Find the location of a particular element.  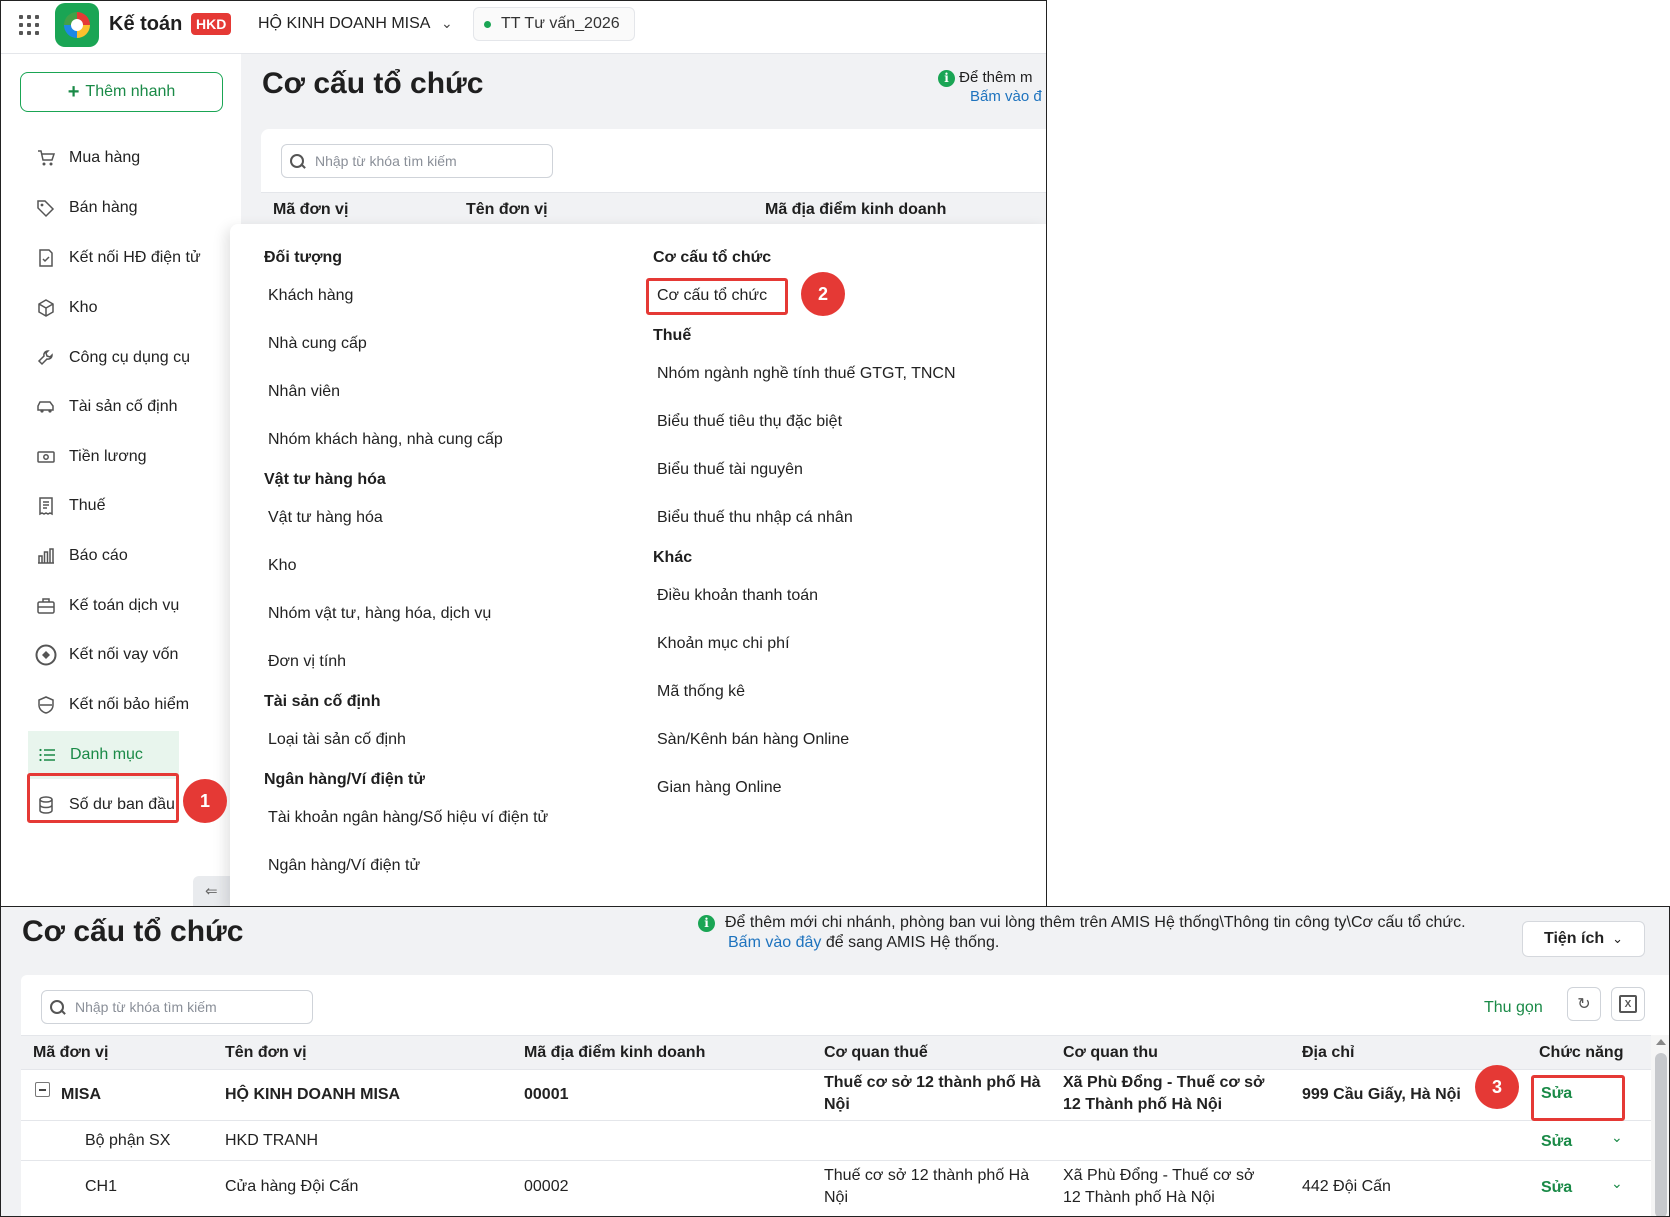

column-header: Địa chỉ is located at coordinates (1328, 1053).